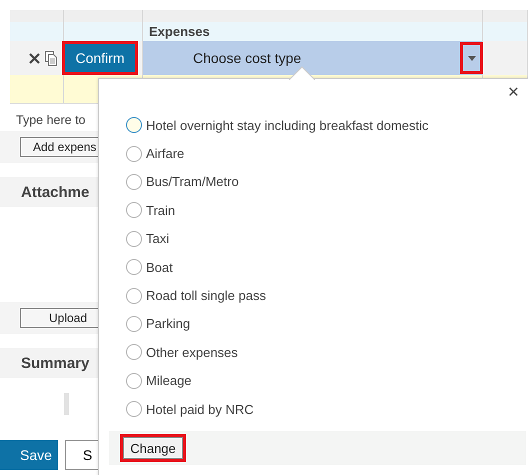 The height and width of the screenshot is (475, 528). Describe the element at coordinates (472, 58) in the screenshot. I see `caret-icon` at that location.